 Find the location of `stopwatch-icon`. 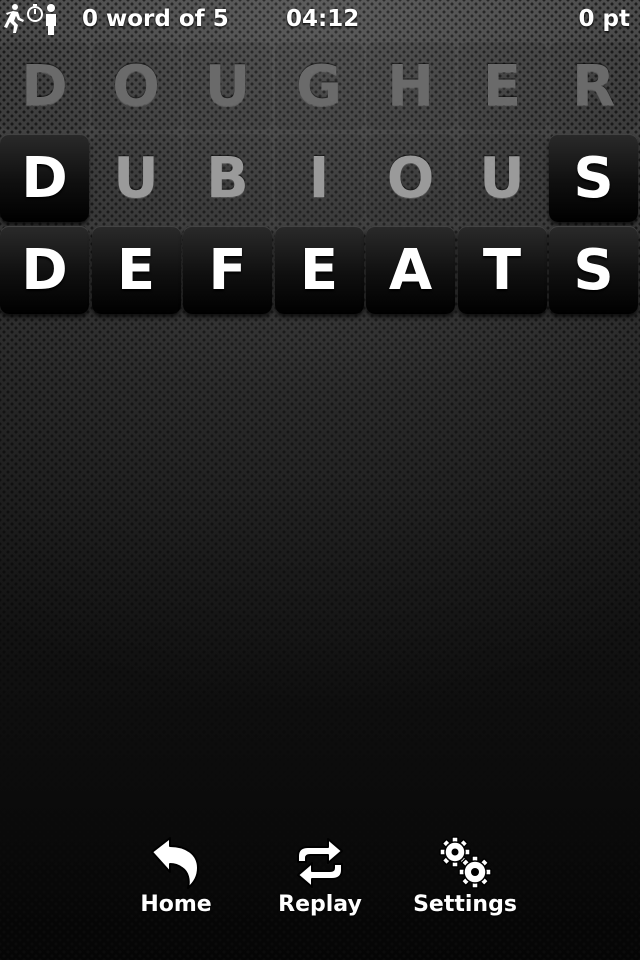

stopwatch-icon is located at coordinates (35, 13).